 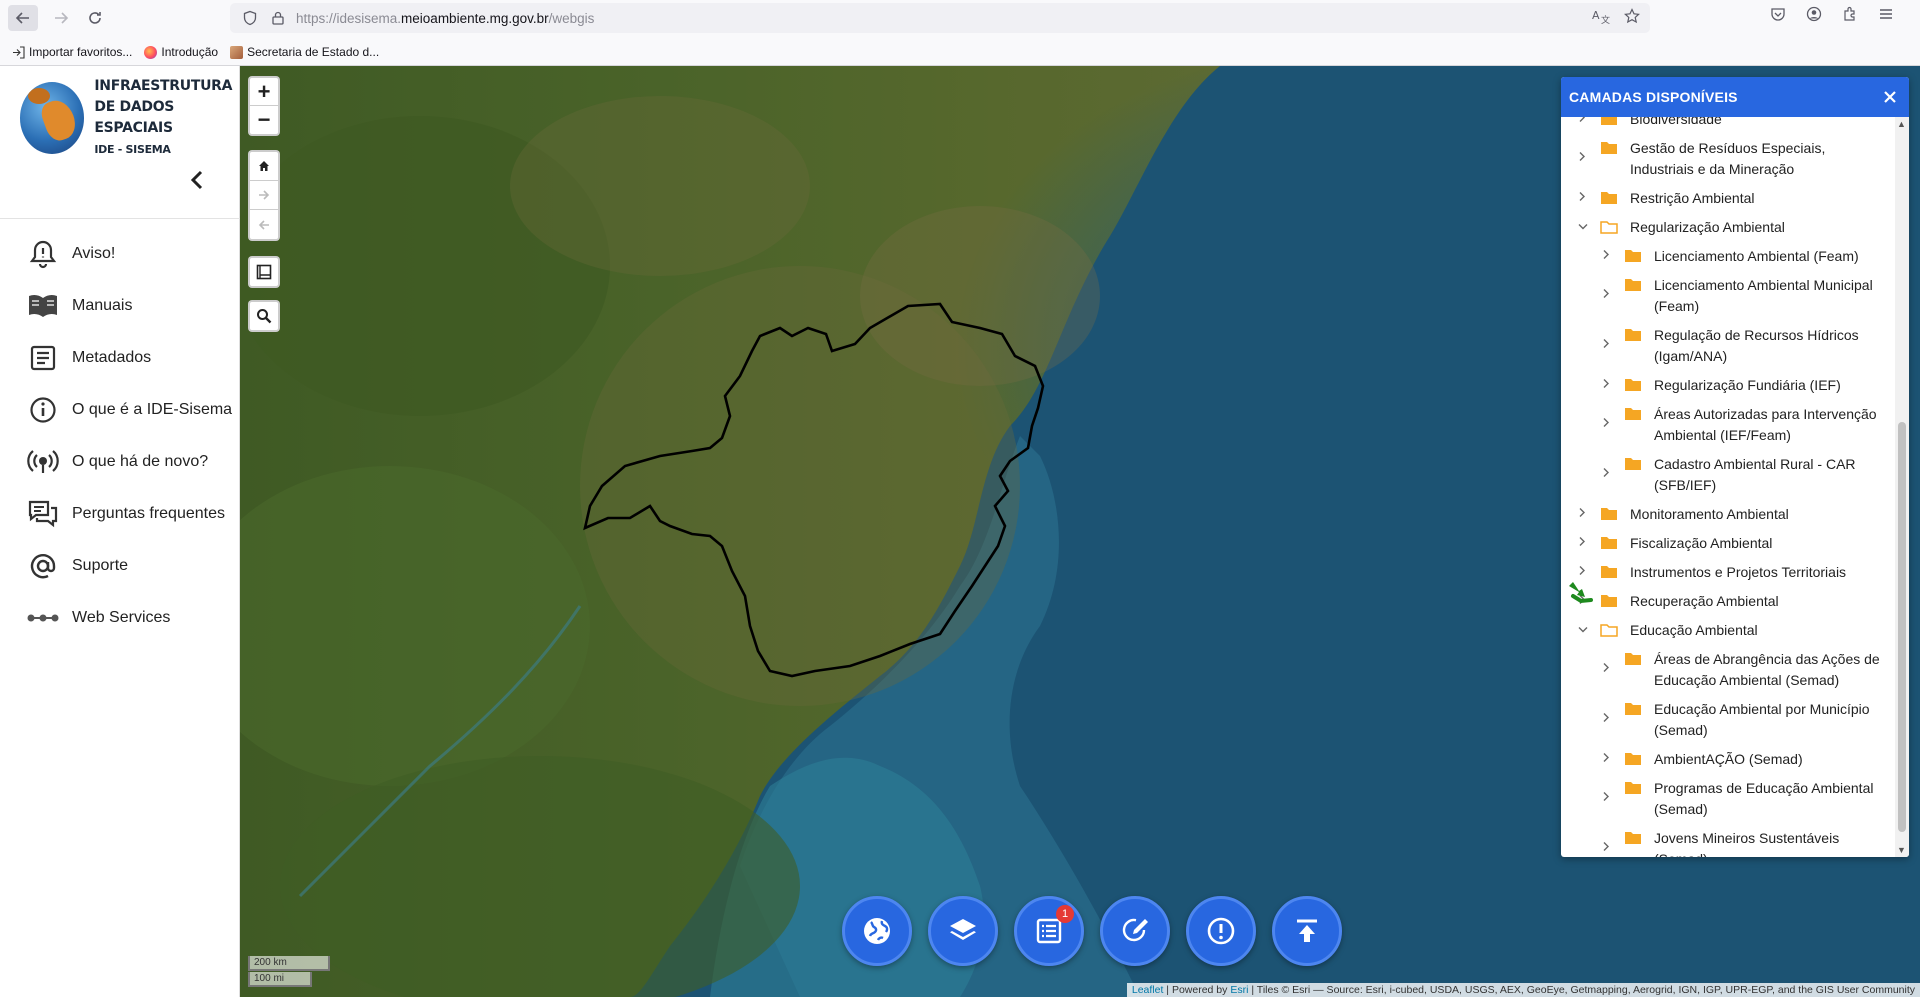 What do you see at coordinates (1728, 572) in the screenshot?
I see `layer-group-item: Instrumentos e Projetos Territoriais` at bounding box center [1728, 572].